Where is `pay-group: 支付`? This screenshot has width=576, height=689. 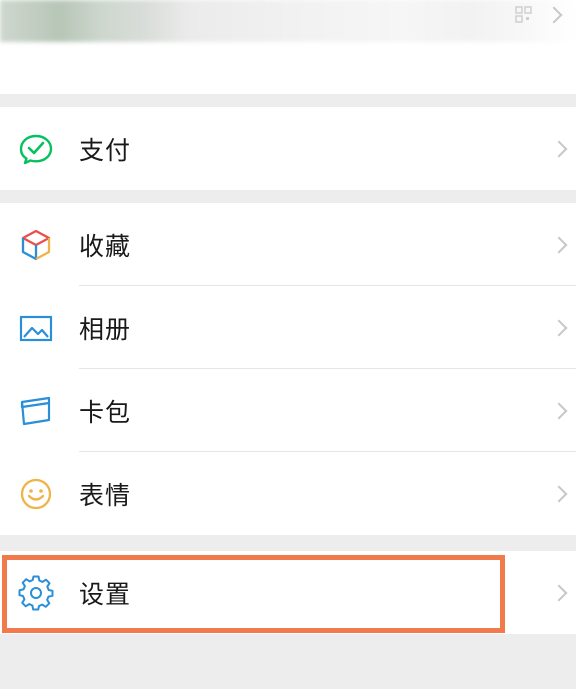 pay-group: 支付 is located at coordinates (288, 148).